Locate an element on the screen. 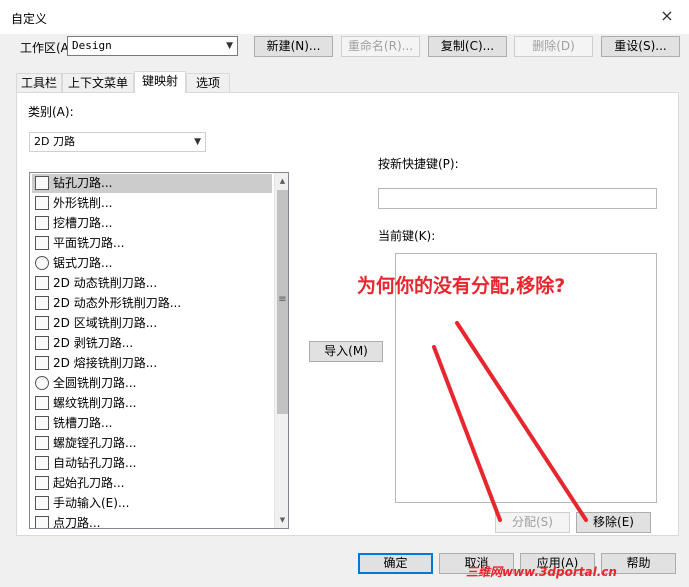 This screenshot has width=689, height=587. annotation-text: 为何你的没有分配,移除? is located at coordinates (461, 286).